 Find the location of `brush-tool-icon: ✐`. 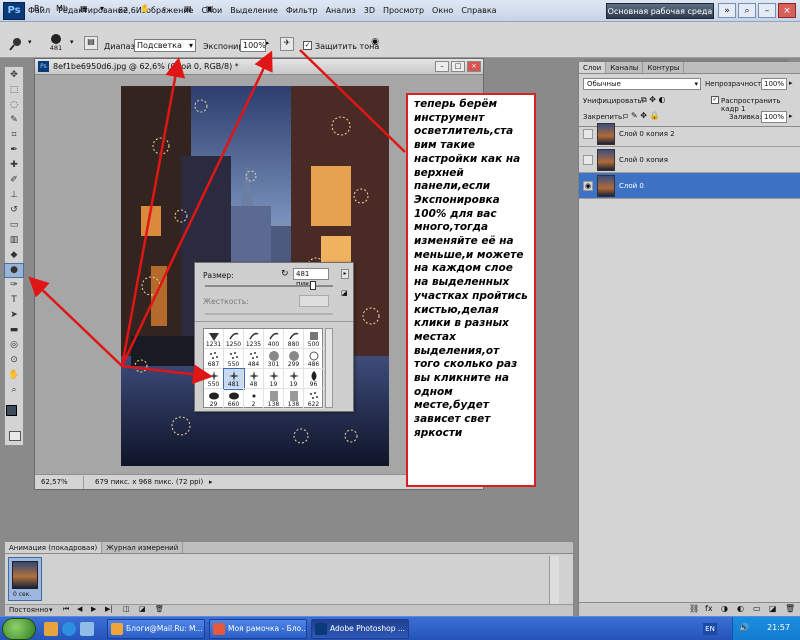

brush-tool-icon: ✐ is located at coordinates (14, 180).